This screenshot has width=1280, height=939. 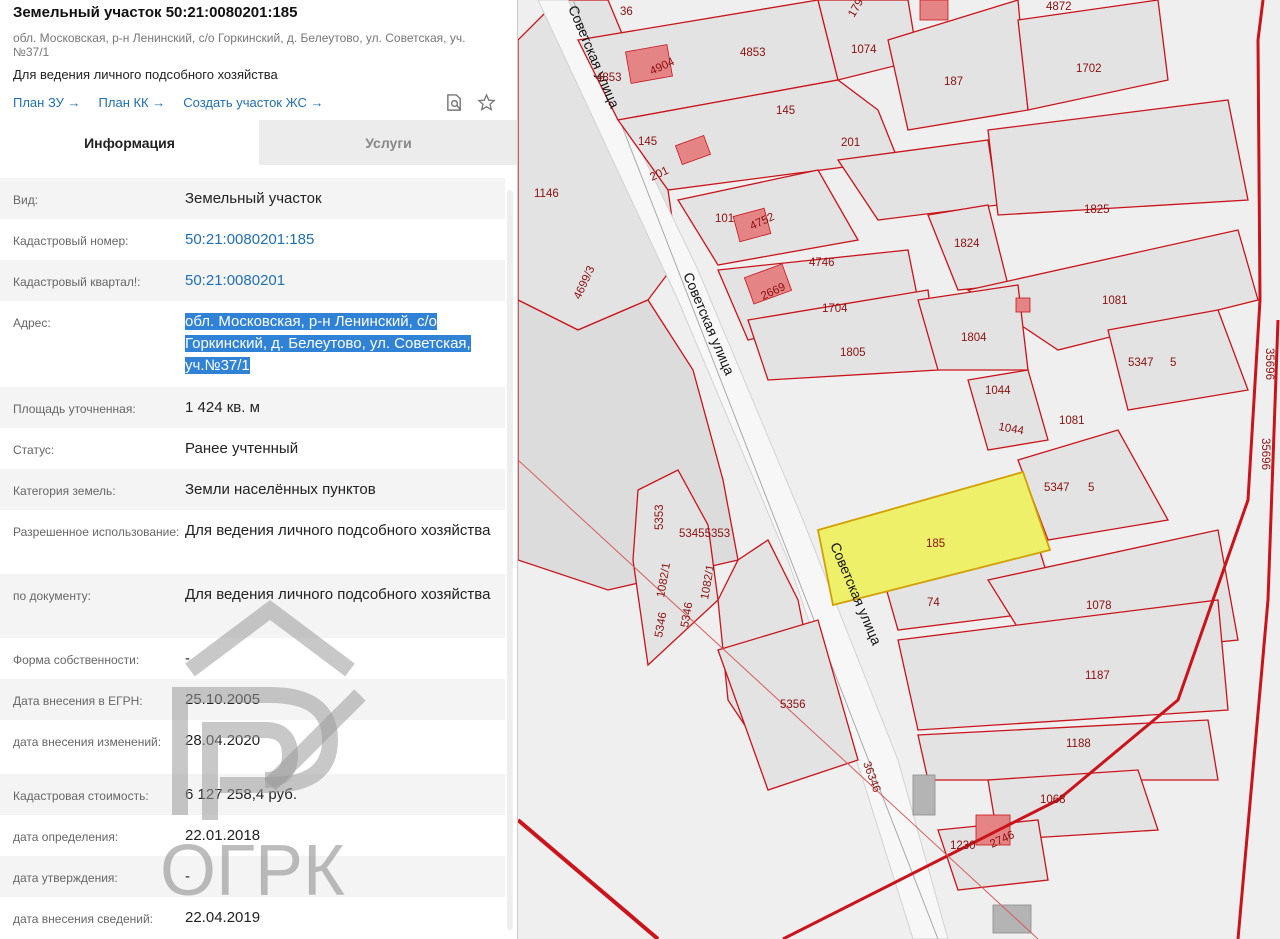 I want to click on plot-label: 4746, so click(x=822, y=263).